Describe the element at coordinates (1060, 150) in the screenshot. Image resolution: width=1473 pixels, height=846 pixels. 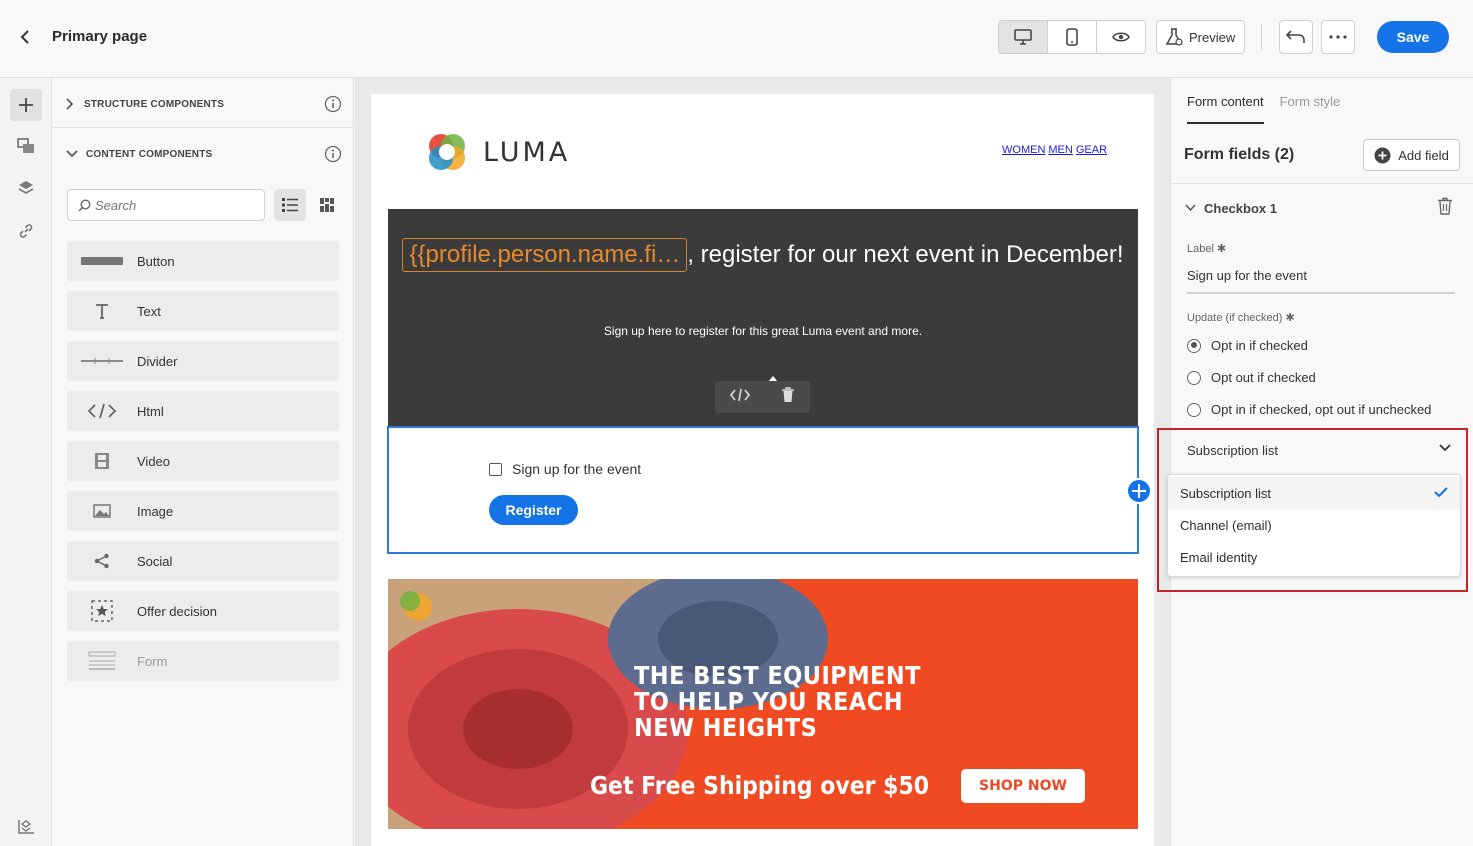
I see `nav-link-men: MEN` at that location.